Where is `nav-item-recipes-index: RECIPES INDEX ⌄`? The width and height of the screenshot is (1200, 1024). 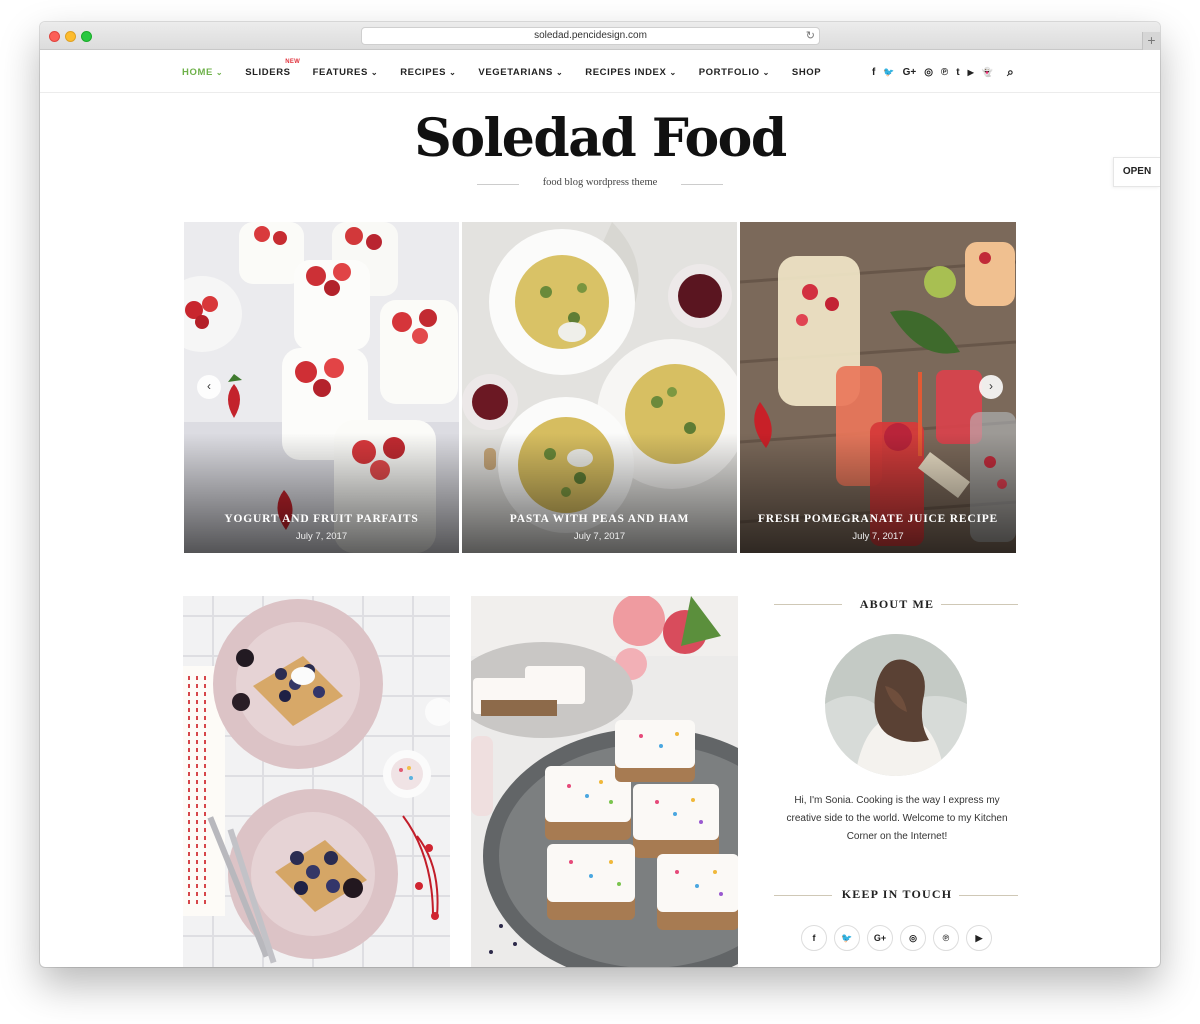 nav-item-recipes-index: RECIPES INDEX ⌄ is located at coordinates (631, 72).